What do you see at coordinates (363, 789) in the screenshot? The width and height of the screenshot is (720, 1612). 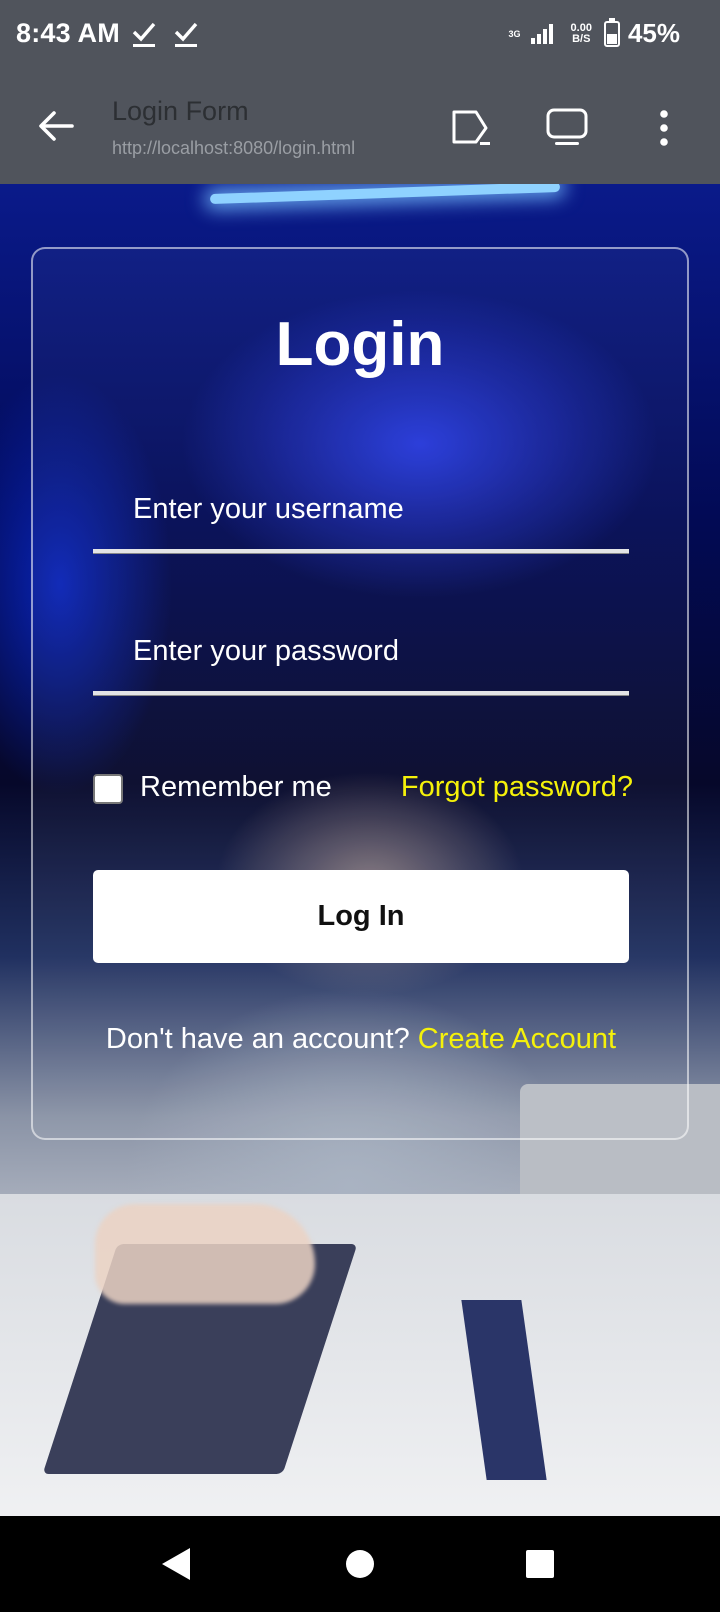 I see `remember-row: Remember me Forgot password?` at bounding box center [363, 789].